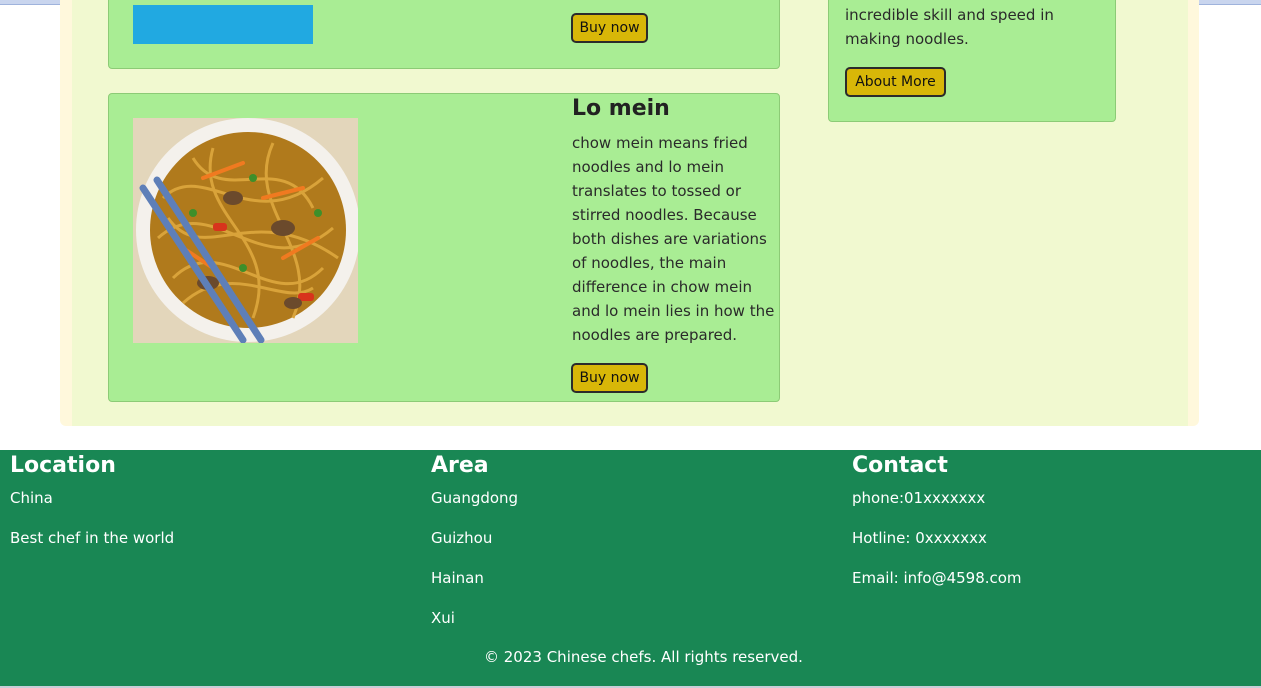  Describe the element at coordinates (621, 108) in the screenshot. I see `product-title: Lo mein` at that location.